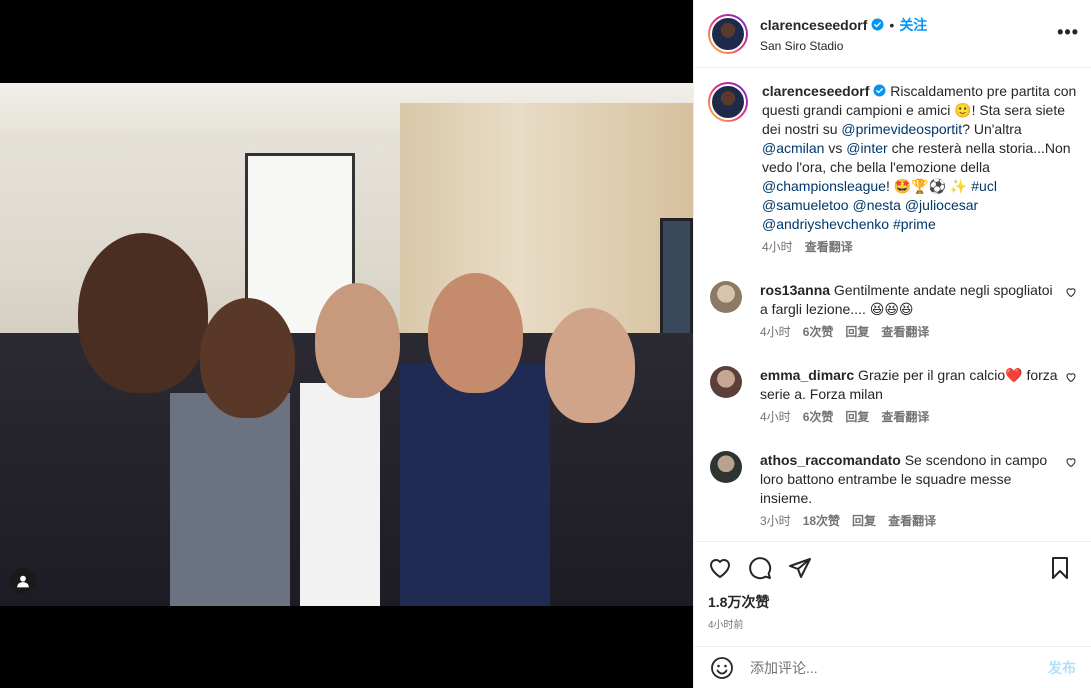 This screenshot has width=1091, height=688. Describe the element at coordinates (807, 375) in the screenshot. I see `username-link: emma_dimarc` at that location.